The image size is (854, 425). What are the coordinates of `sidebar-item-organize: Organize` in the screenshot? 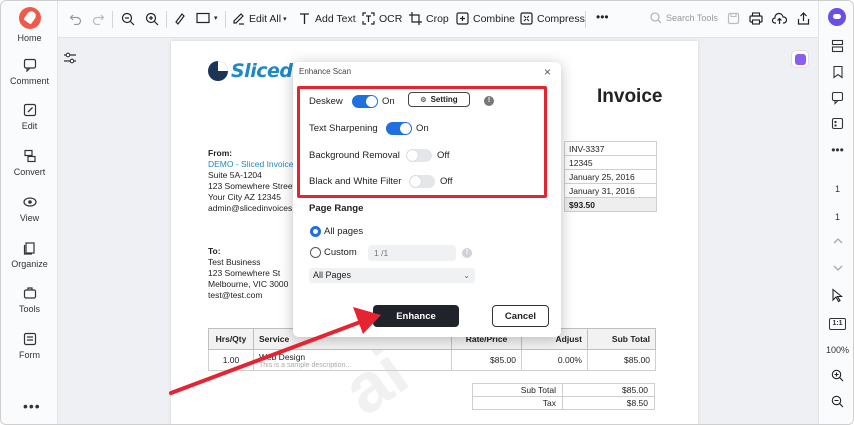 It's located at (29, 255).